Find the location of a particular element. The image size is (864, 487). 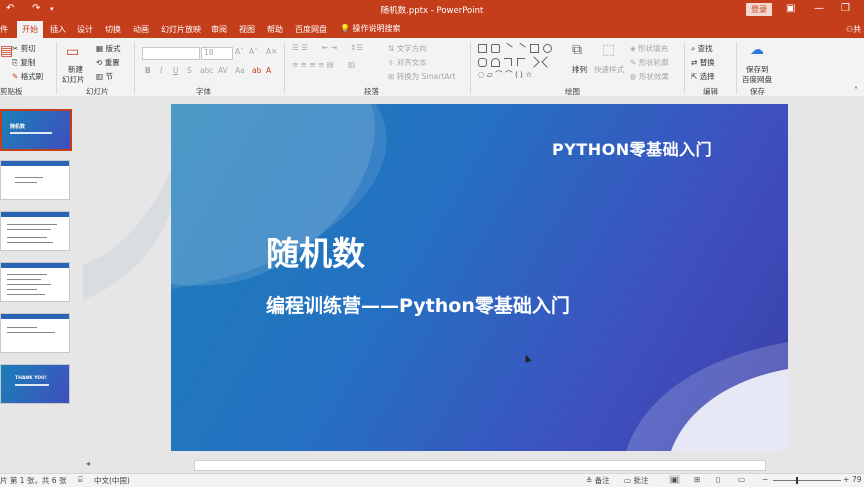

tab-design: 设计 is located at coordinates (85, 29).